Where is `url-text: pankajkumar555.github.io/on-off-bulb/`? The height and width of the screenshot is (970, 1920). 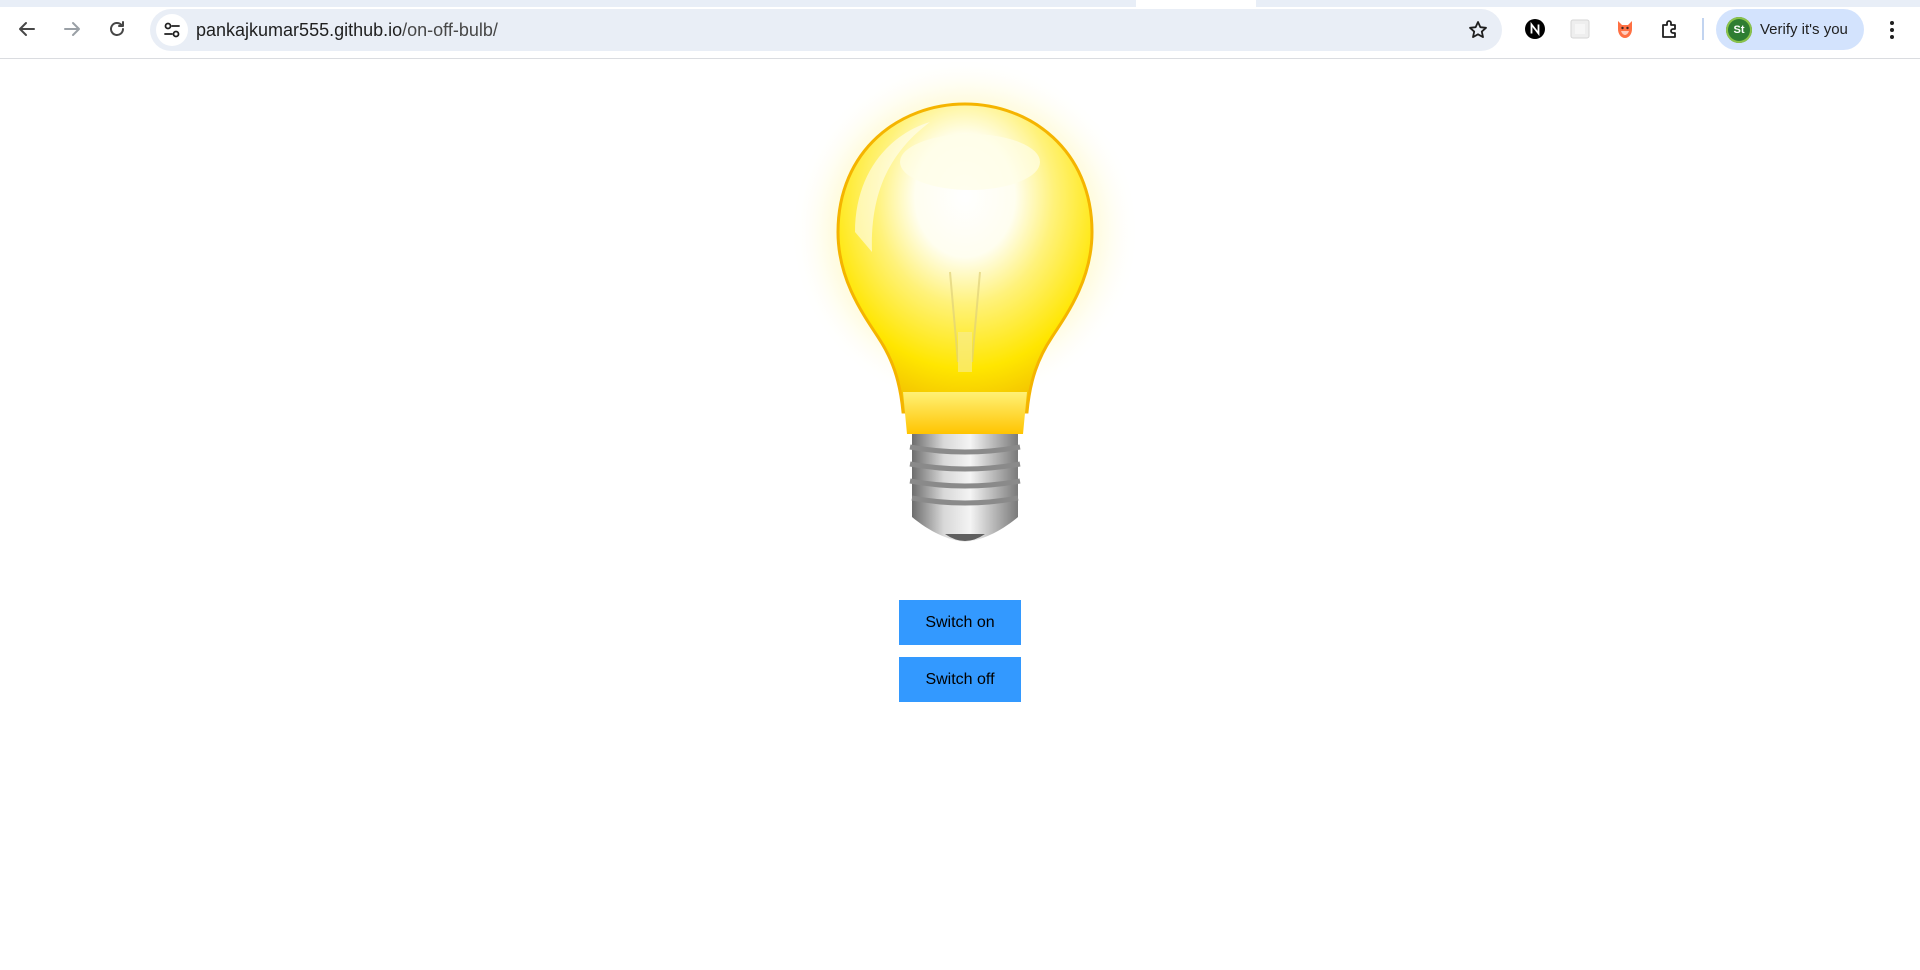 url-text: pankajkumar555.github.io/on-off-bulb/ is located at coordinates (347, 30).